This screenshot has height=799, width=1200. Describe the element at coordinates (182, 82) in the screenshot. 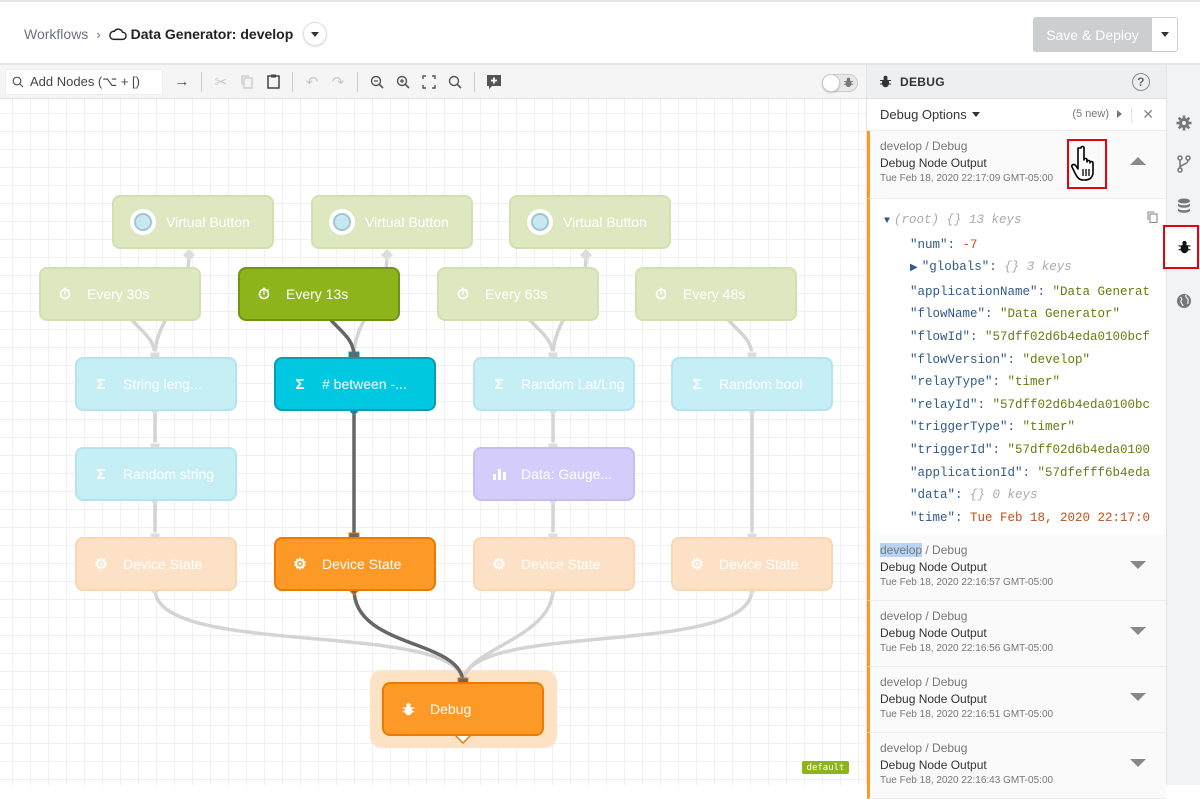

I see `arrow-right-icon: →` at that location.